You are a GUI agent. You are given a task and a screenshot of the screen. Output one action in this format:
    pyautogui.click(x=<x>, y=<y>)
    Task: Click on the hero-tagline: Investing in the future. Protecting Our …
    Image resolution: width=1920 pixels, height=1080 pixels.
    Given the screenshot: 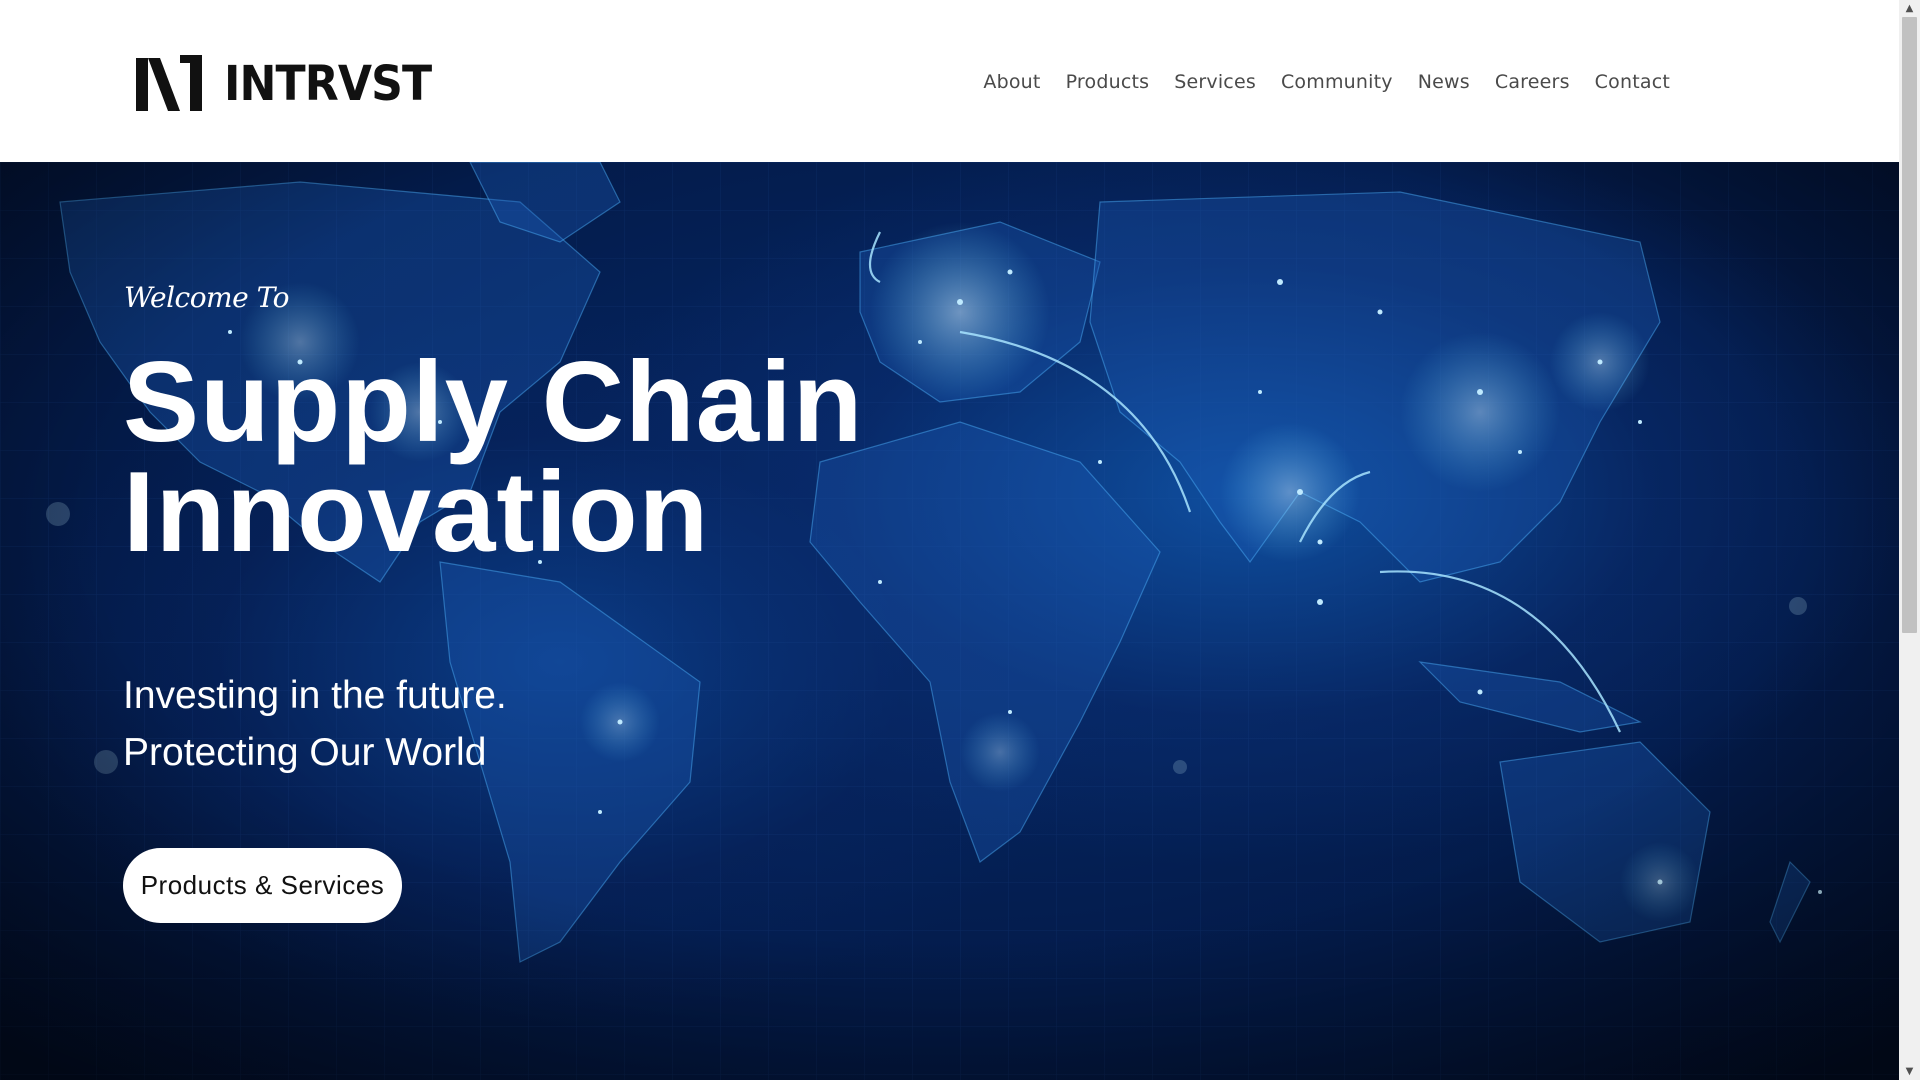 What is the action you would take?
    pyautogui.click(x=473, y=724)
    